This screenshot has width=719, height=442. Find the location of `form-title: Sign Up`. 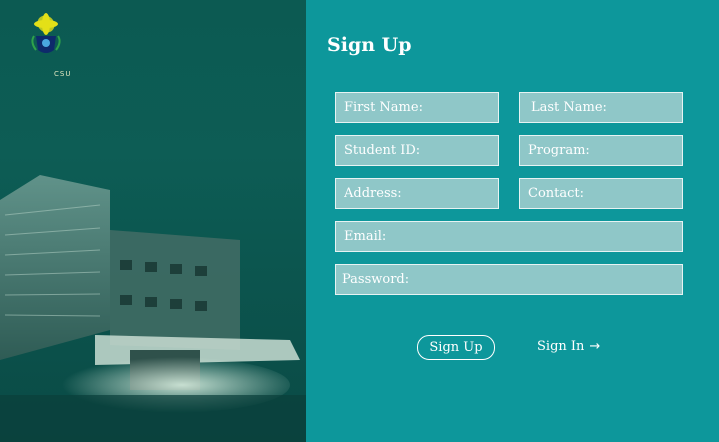

form-title: Sign Up is located at coordinates (369, 45).